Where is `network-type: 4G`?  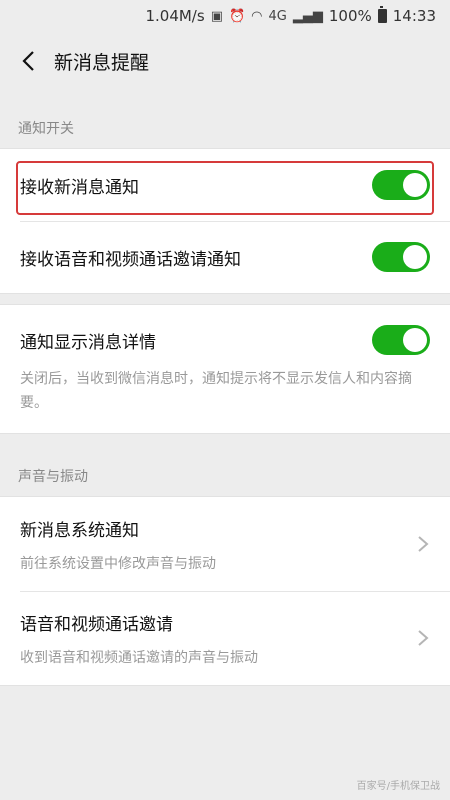
network-type: 4G is located at coordinates (277, 16).